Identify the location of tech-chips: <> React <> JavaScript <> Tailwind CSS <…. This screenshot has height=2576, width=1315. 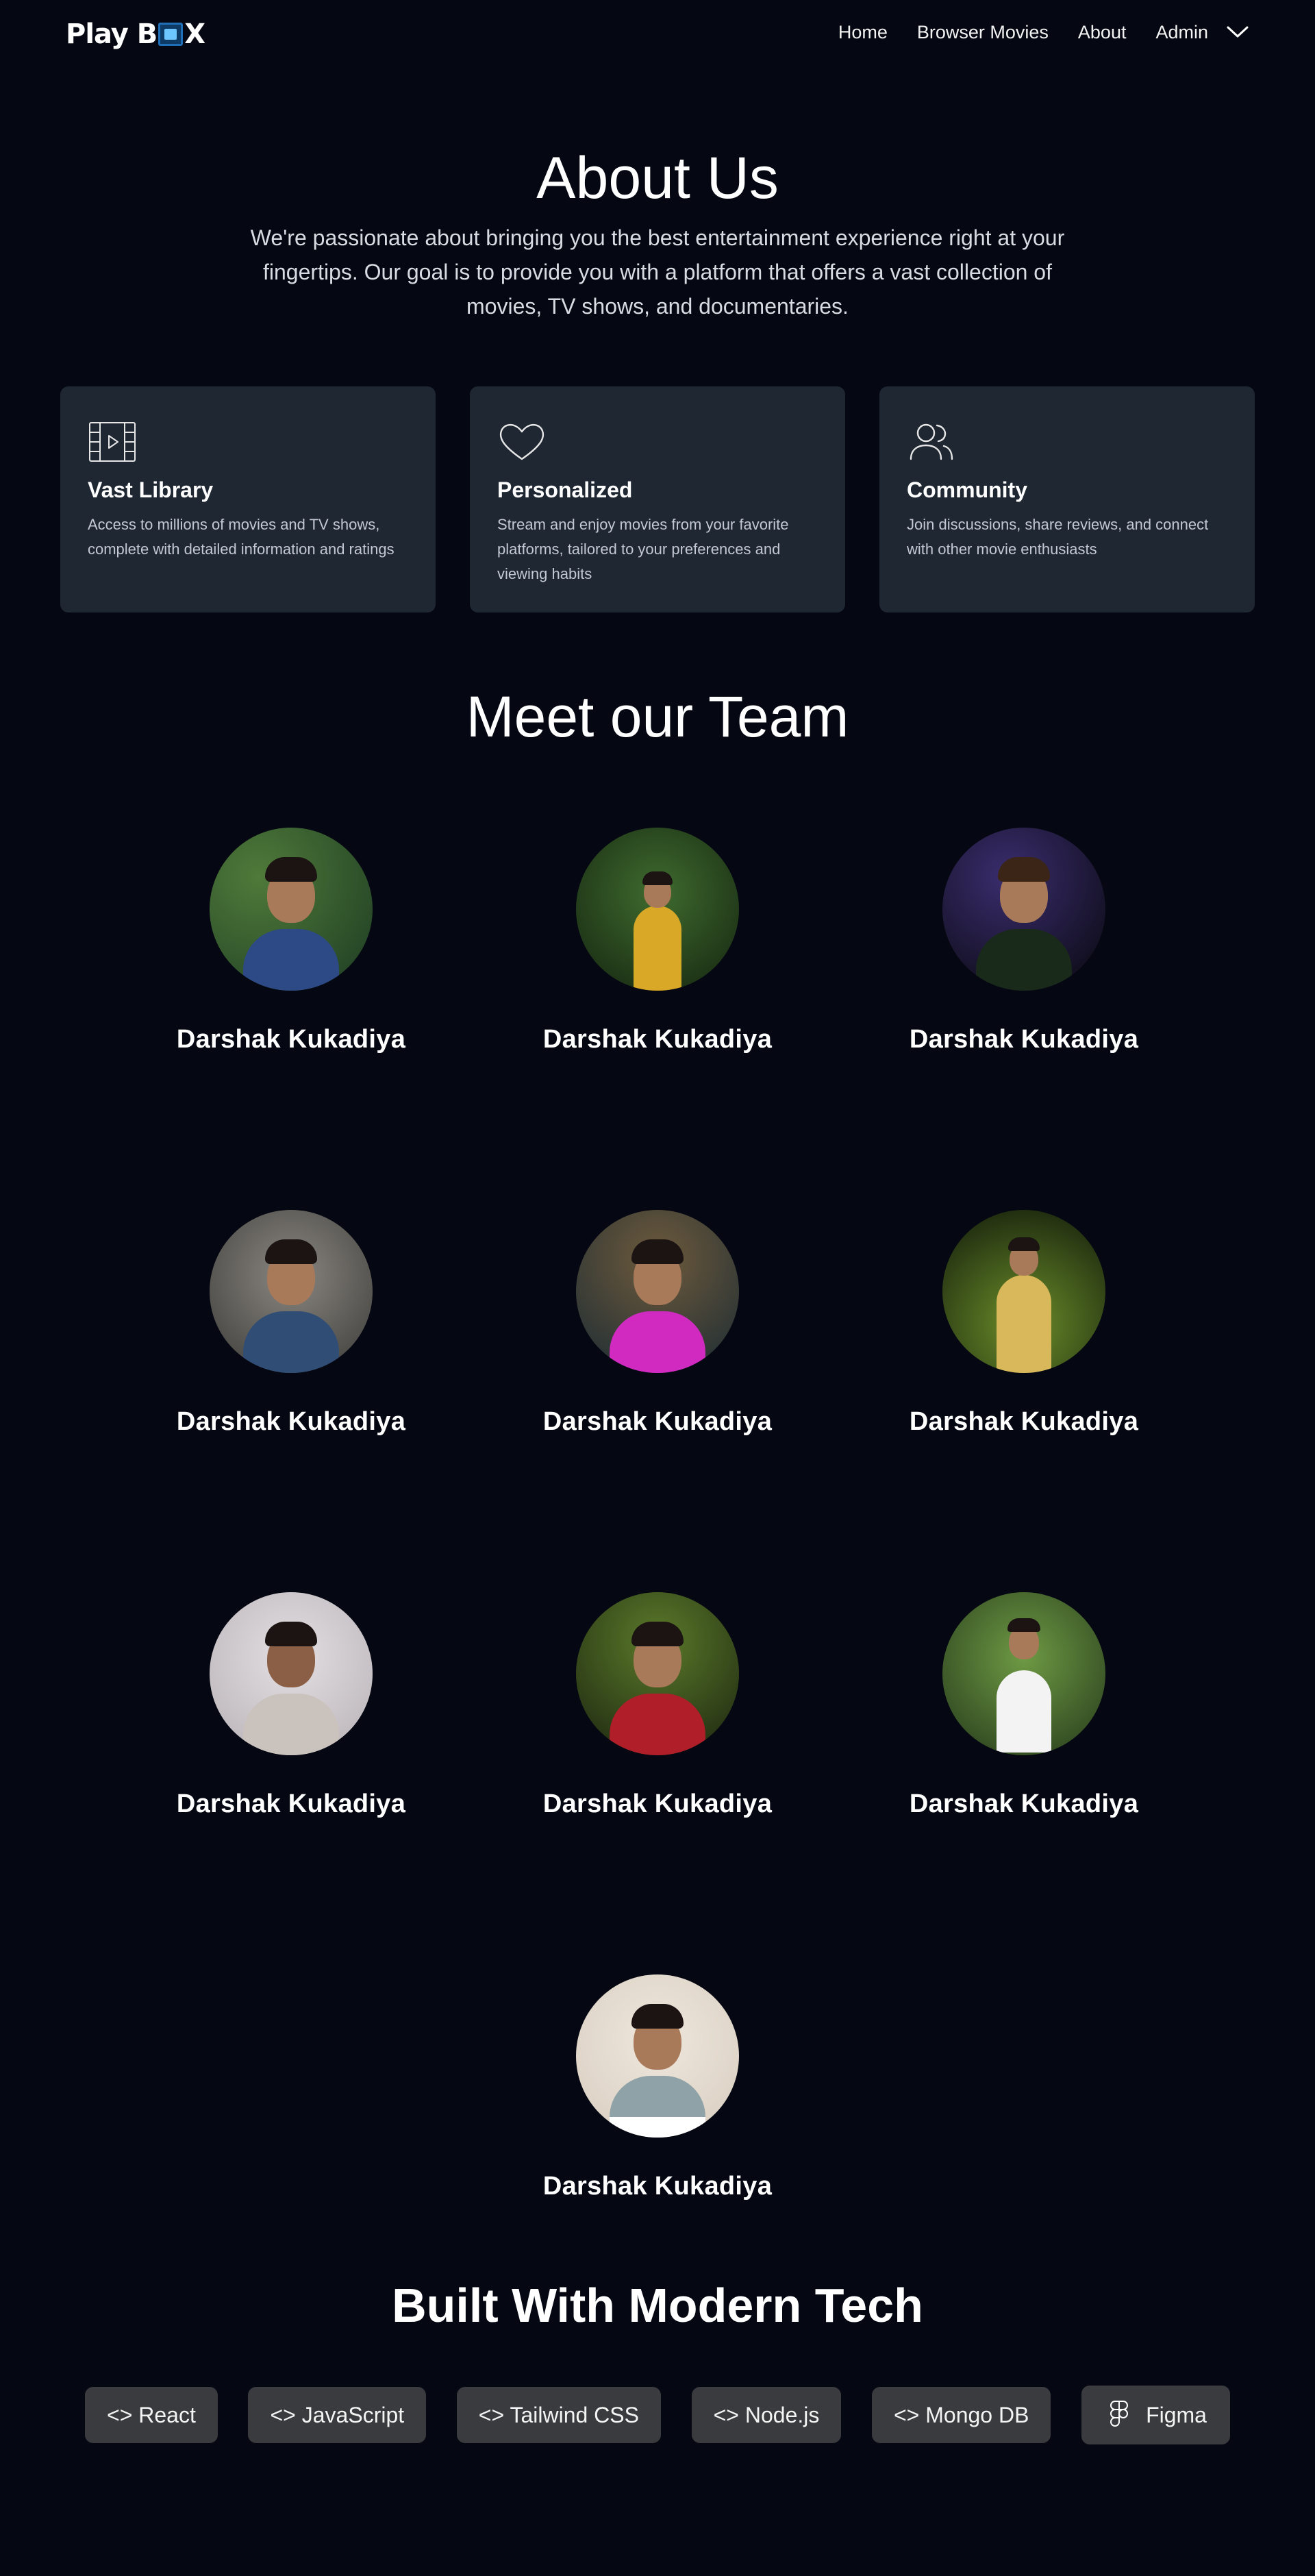
(657, 2415).